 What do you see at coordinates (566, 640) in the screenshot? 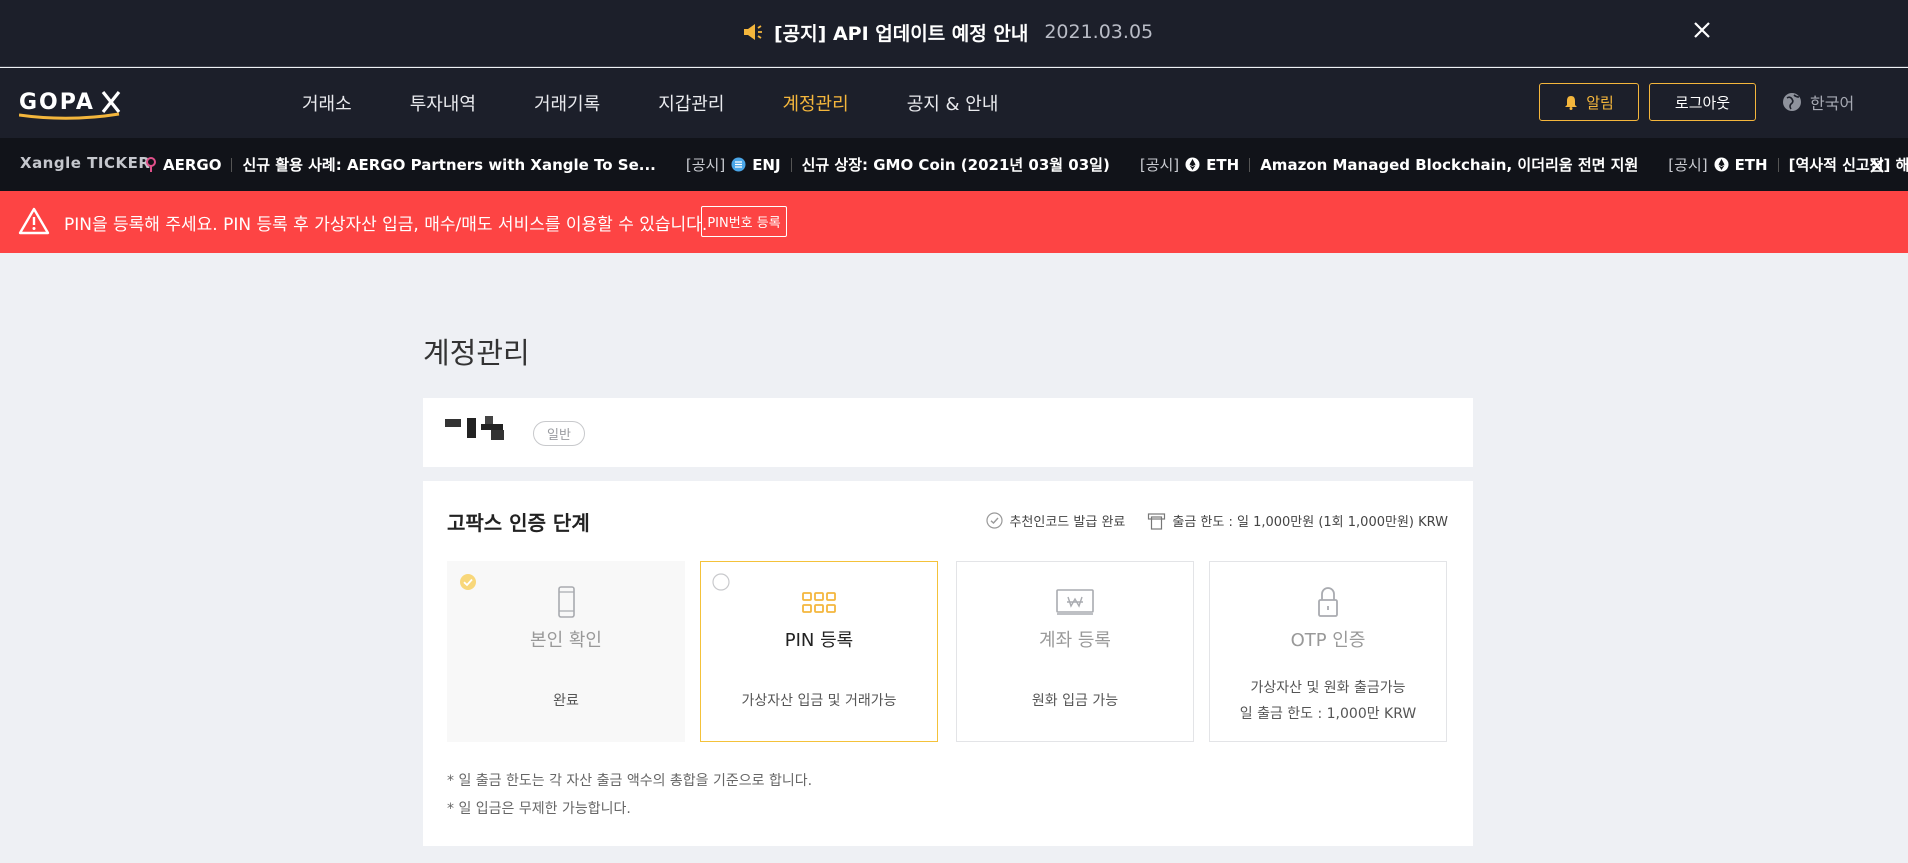
I see `step-name: 본인 확인` at bounding box center [566, 640].